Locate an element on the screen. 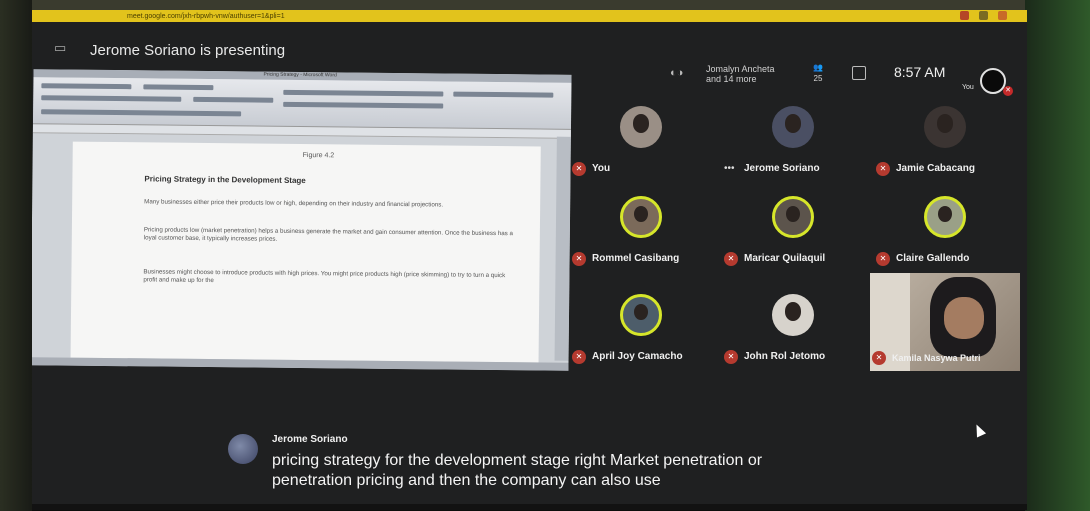  clock: 8:57 AM is located at coordinates (920, 72).